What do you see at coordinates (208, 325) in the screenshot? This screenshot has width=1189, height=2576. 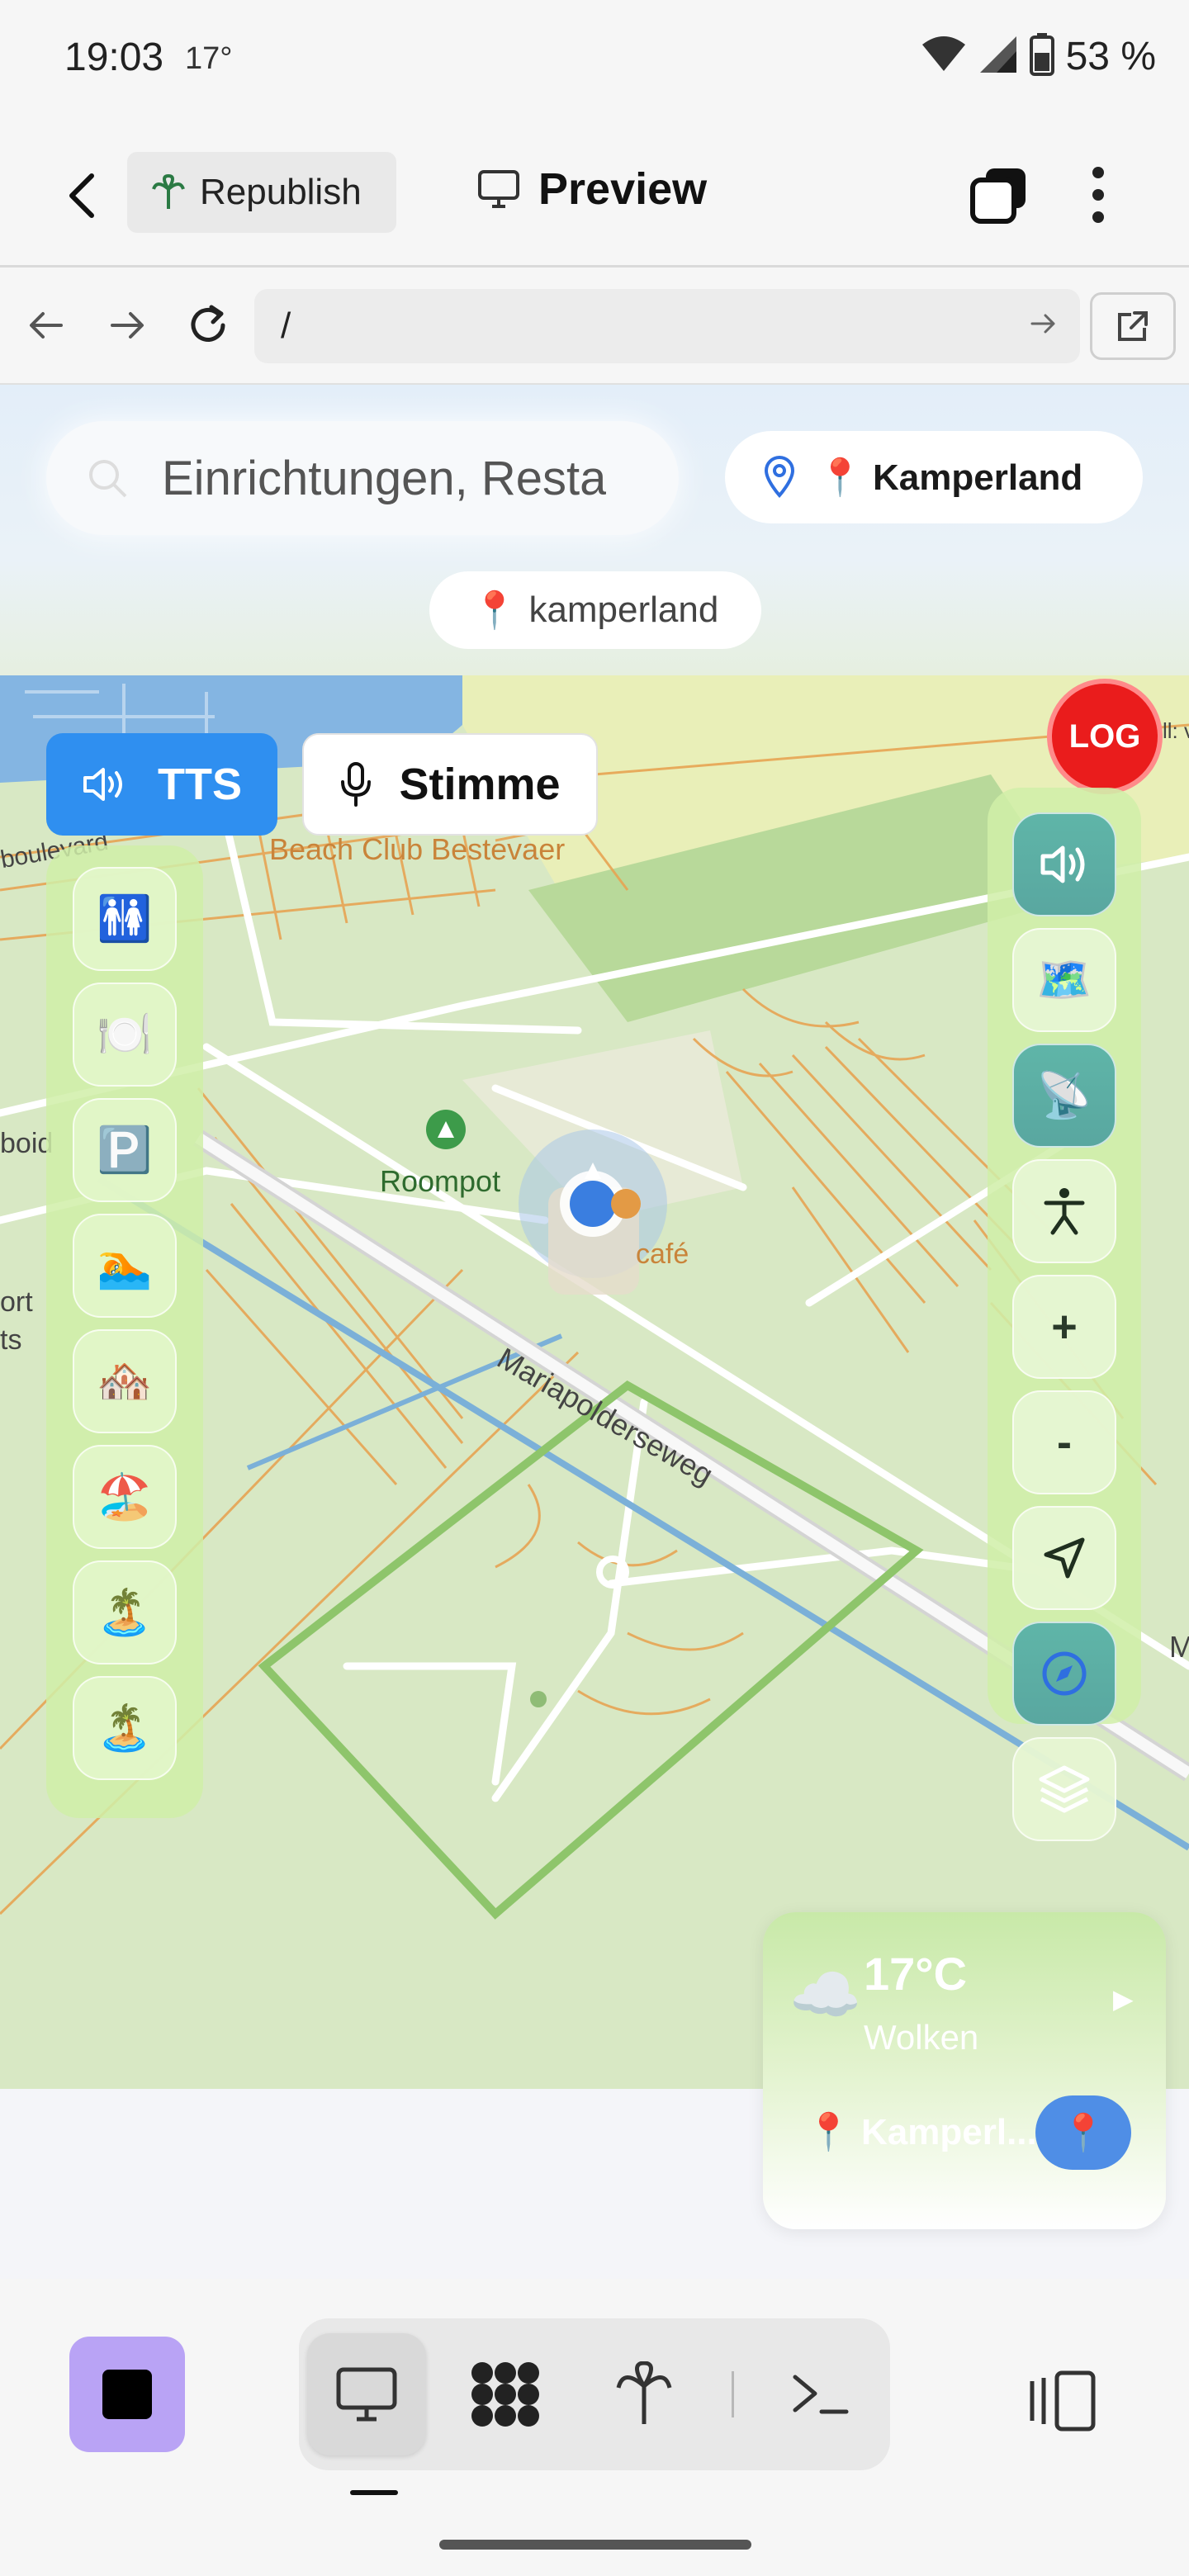 I see `browser-reload-button` at bounding box center [208, 325].